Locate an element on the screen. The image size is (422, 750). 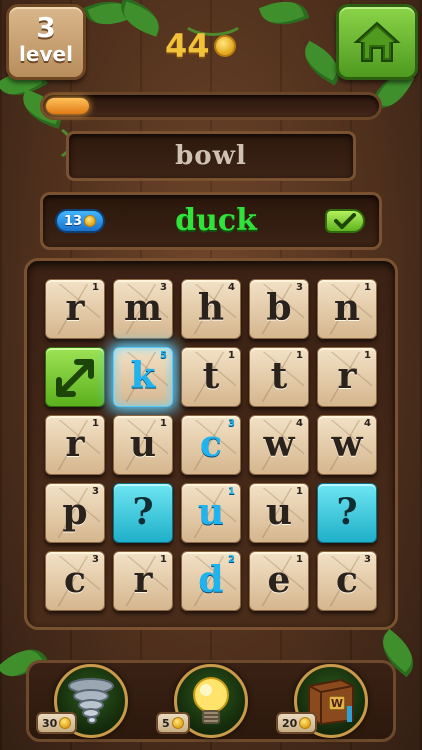
shuffle-cost: 30 is located at coordinates (50, 723).